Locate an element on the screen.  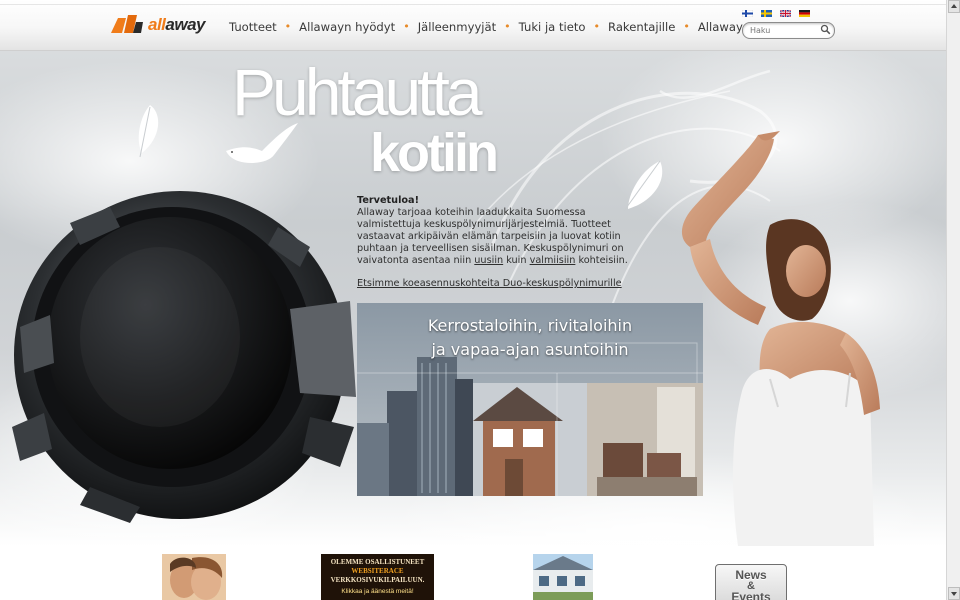
feather-illustration is located at coordinates (148, 131).